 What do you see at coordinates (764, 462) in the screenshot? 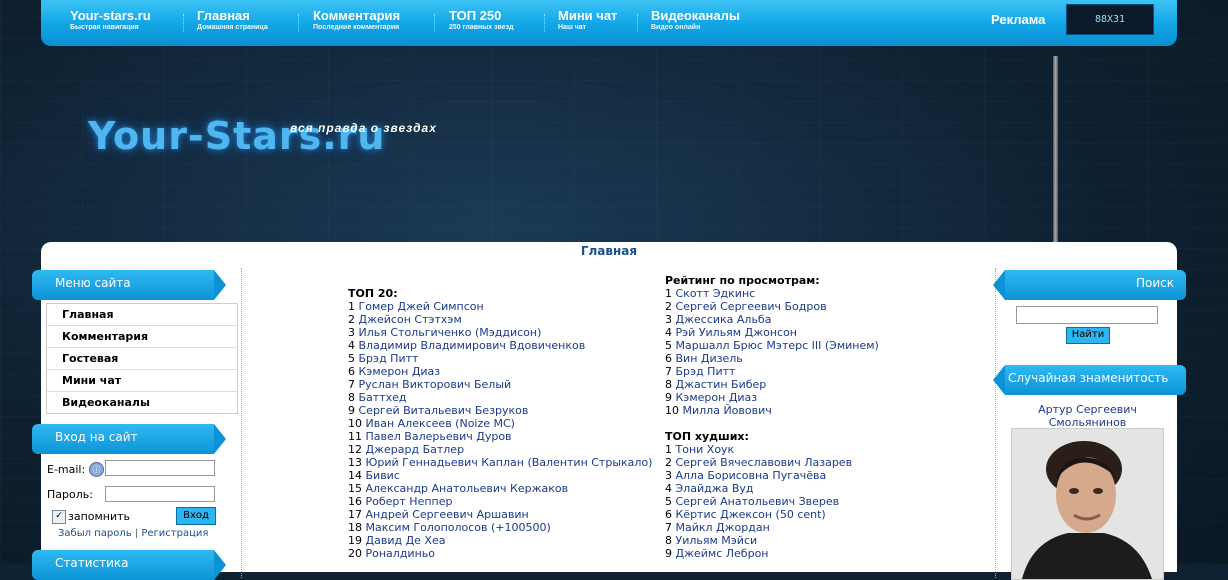
I see `celebrity-link: Сергей Вячеславович Лазарев` at bounding box center [764, 462].